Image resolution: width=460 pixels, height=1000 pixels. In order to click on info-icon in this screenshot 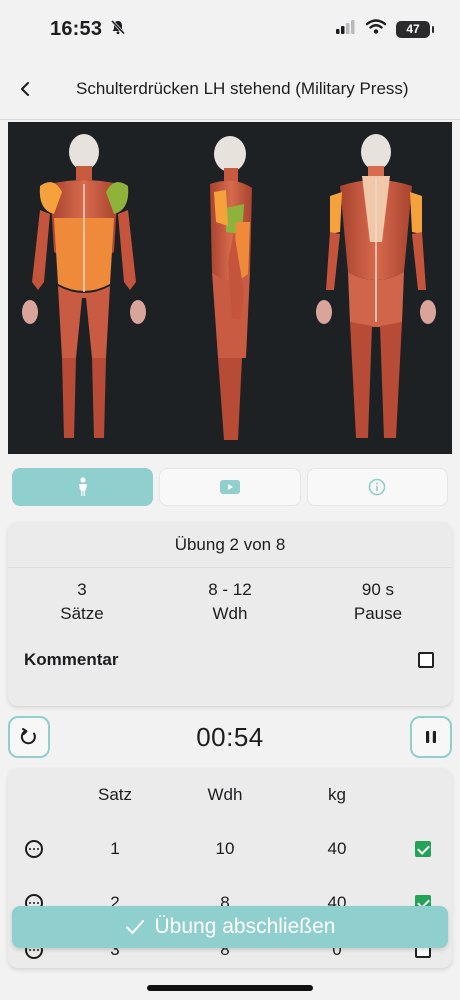, I will do `click(377, 487)`.